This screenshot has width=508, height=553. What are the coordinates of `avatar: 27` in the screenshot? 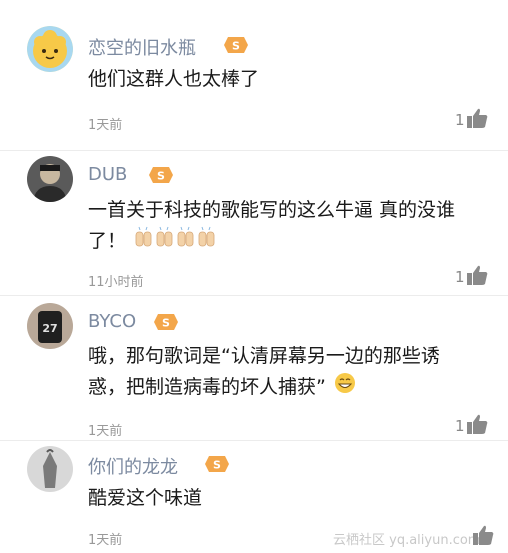 It's located at (50, 326).